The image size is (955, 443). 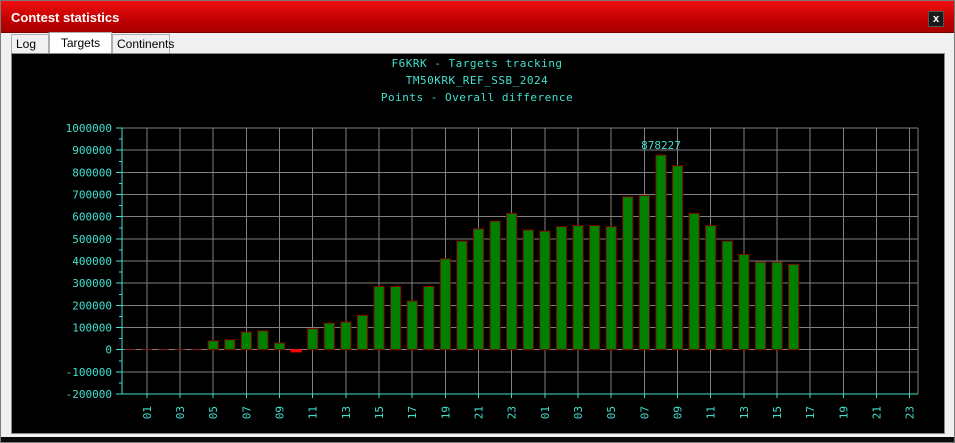 I want to click on window-title: Contest statistics, so click(x=65, y=17).